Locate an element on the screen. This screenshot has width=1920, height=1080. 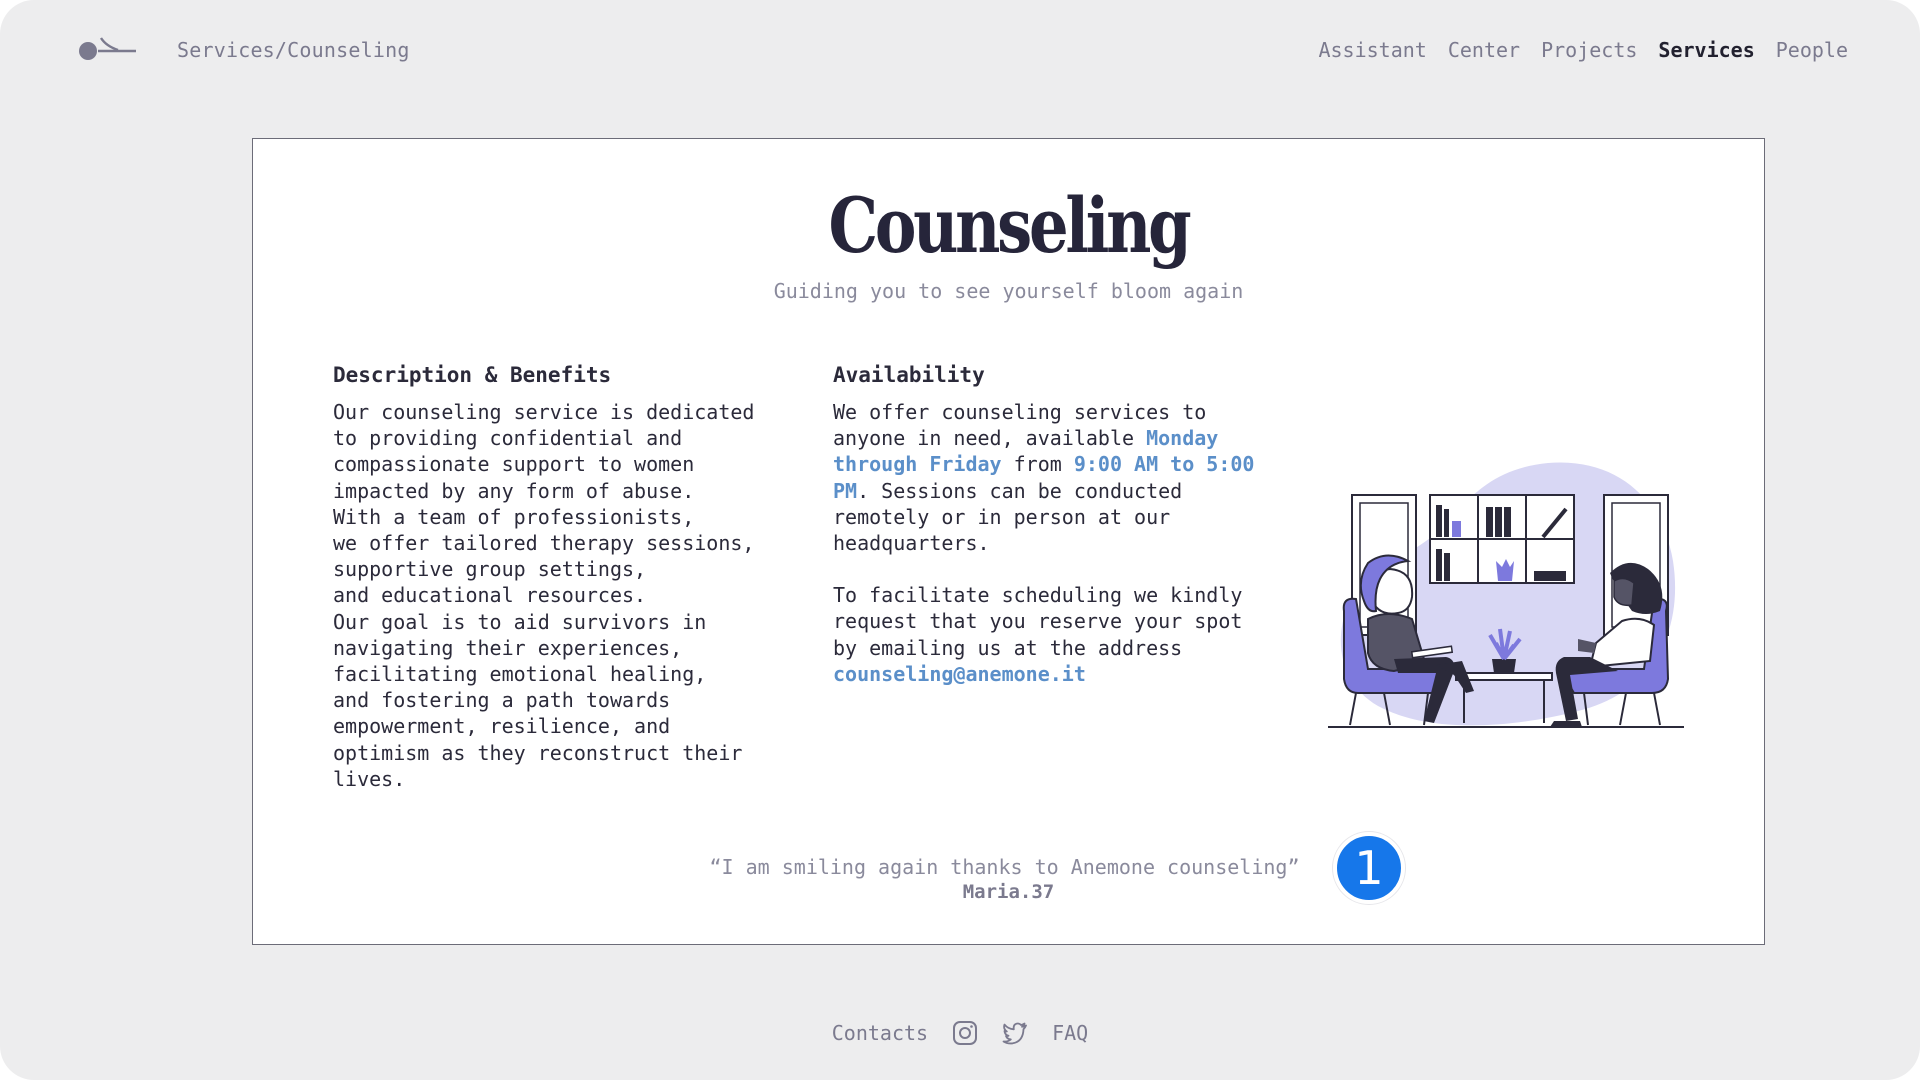
twitter-icon is located at coordinates (1015, 1033).